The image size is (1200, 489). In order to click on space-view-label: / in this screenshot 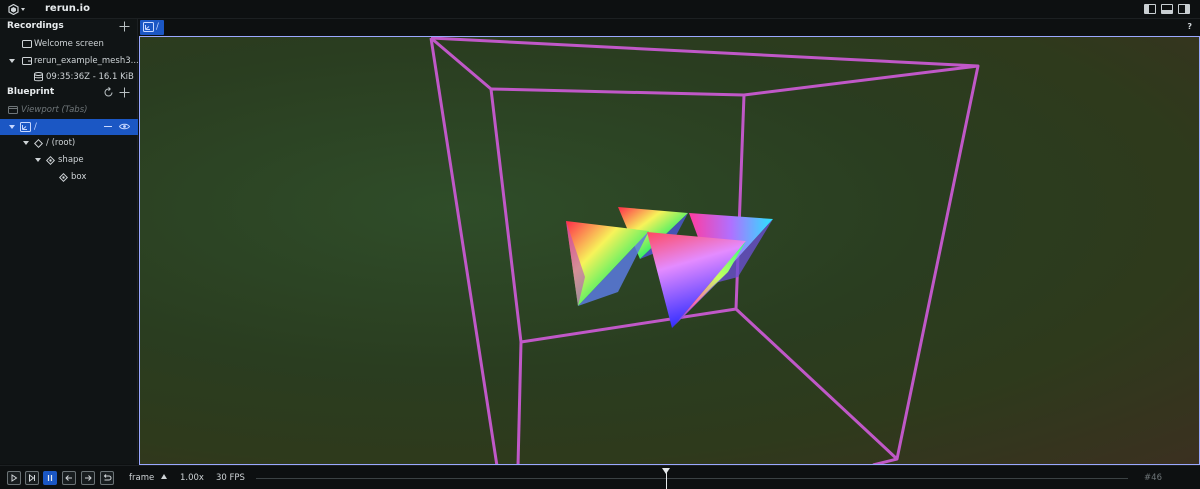, I will do `click(35, 127)`.